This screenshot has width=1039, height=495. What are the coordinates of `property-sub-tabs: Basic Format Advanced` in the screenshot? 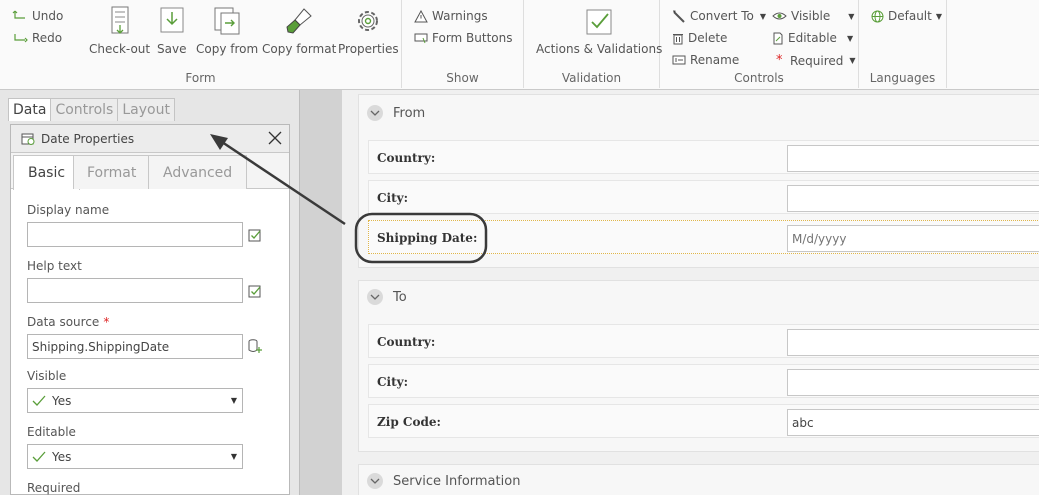 It's located at (150, 171).